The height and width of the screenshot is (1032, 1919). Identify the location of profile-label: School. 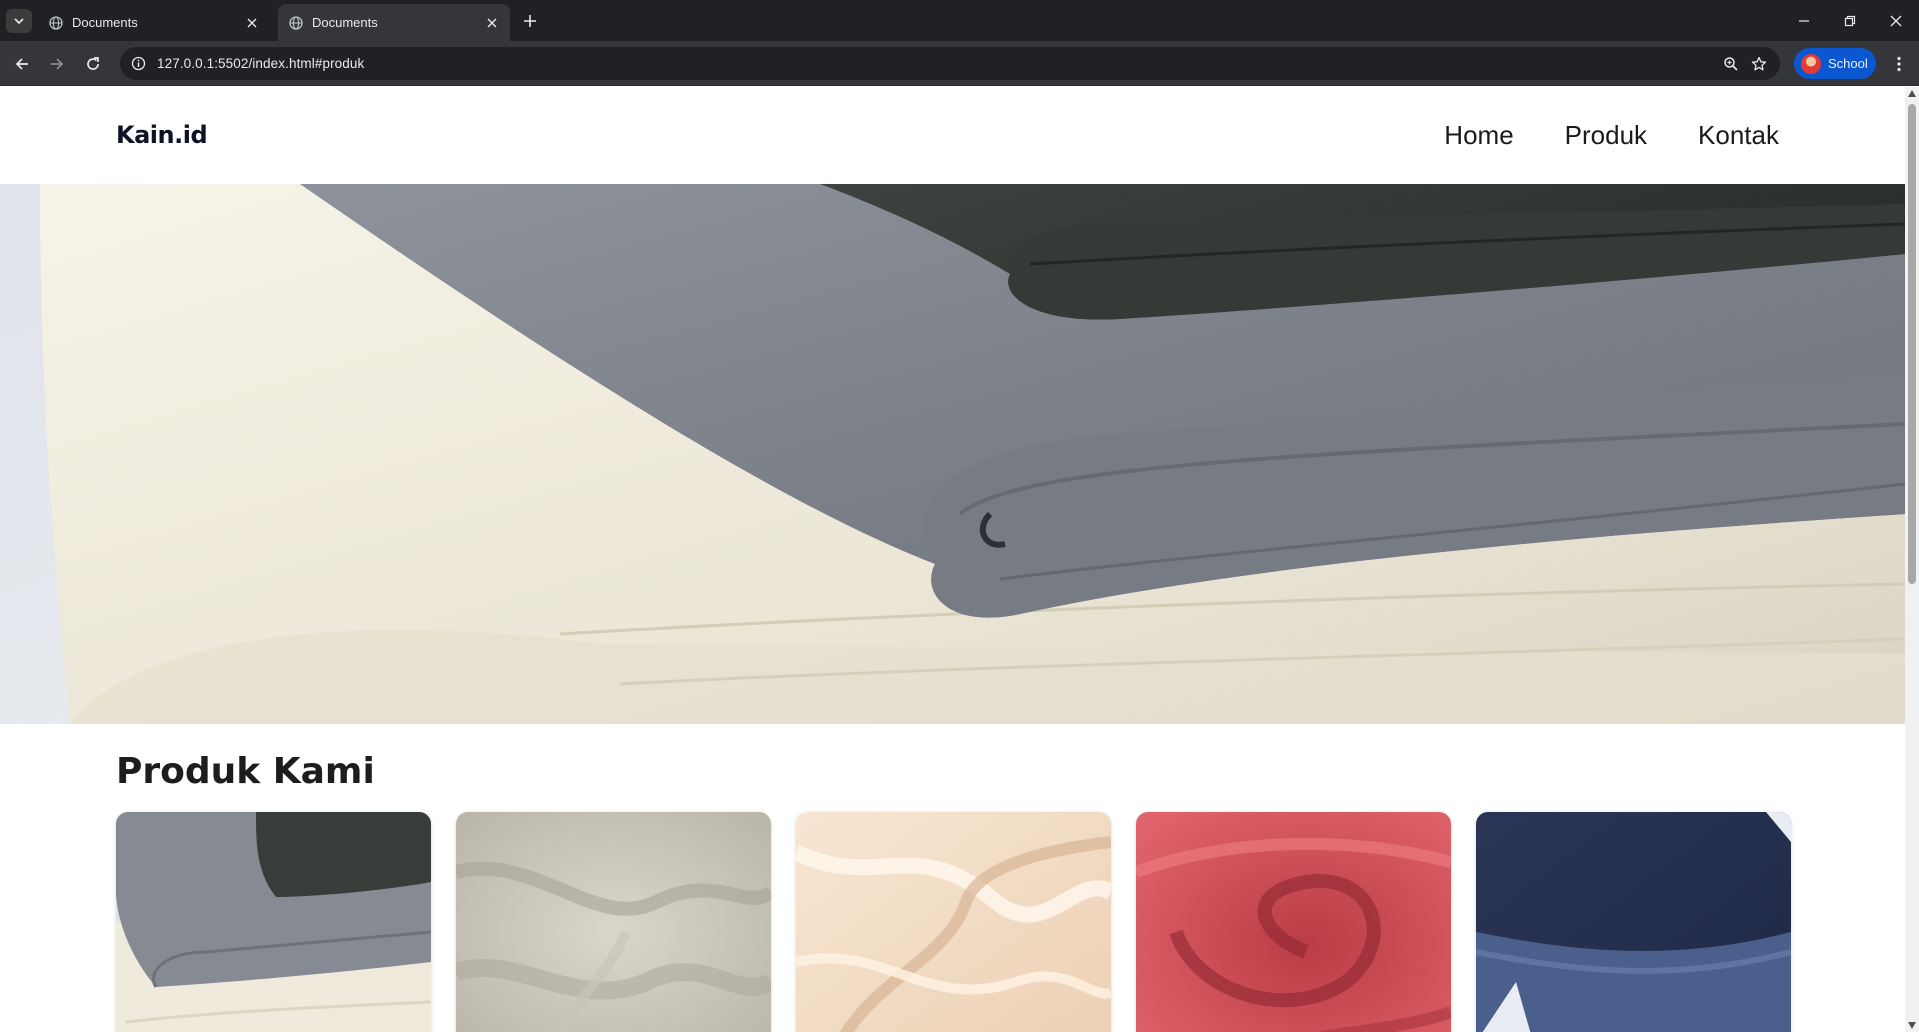
(1848, 63).